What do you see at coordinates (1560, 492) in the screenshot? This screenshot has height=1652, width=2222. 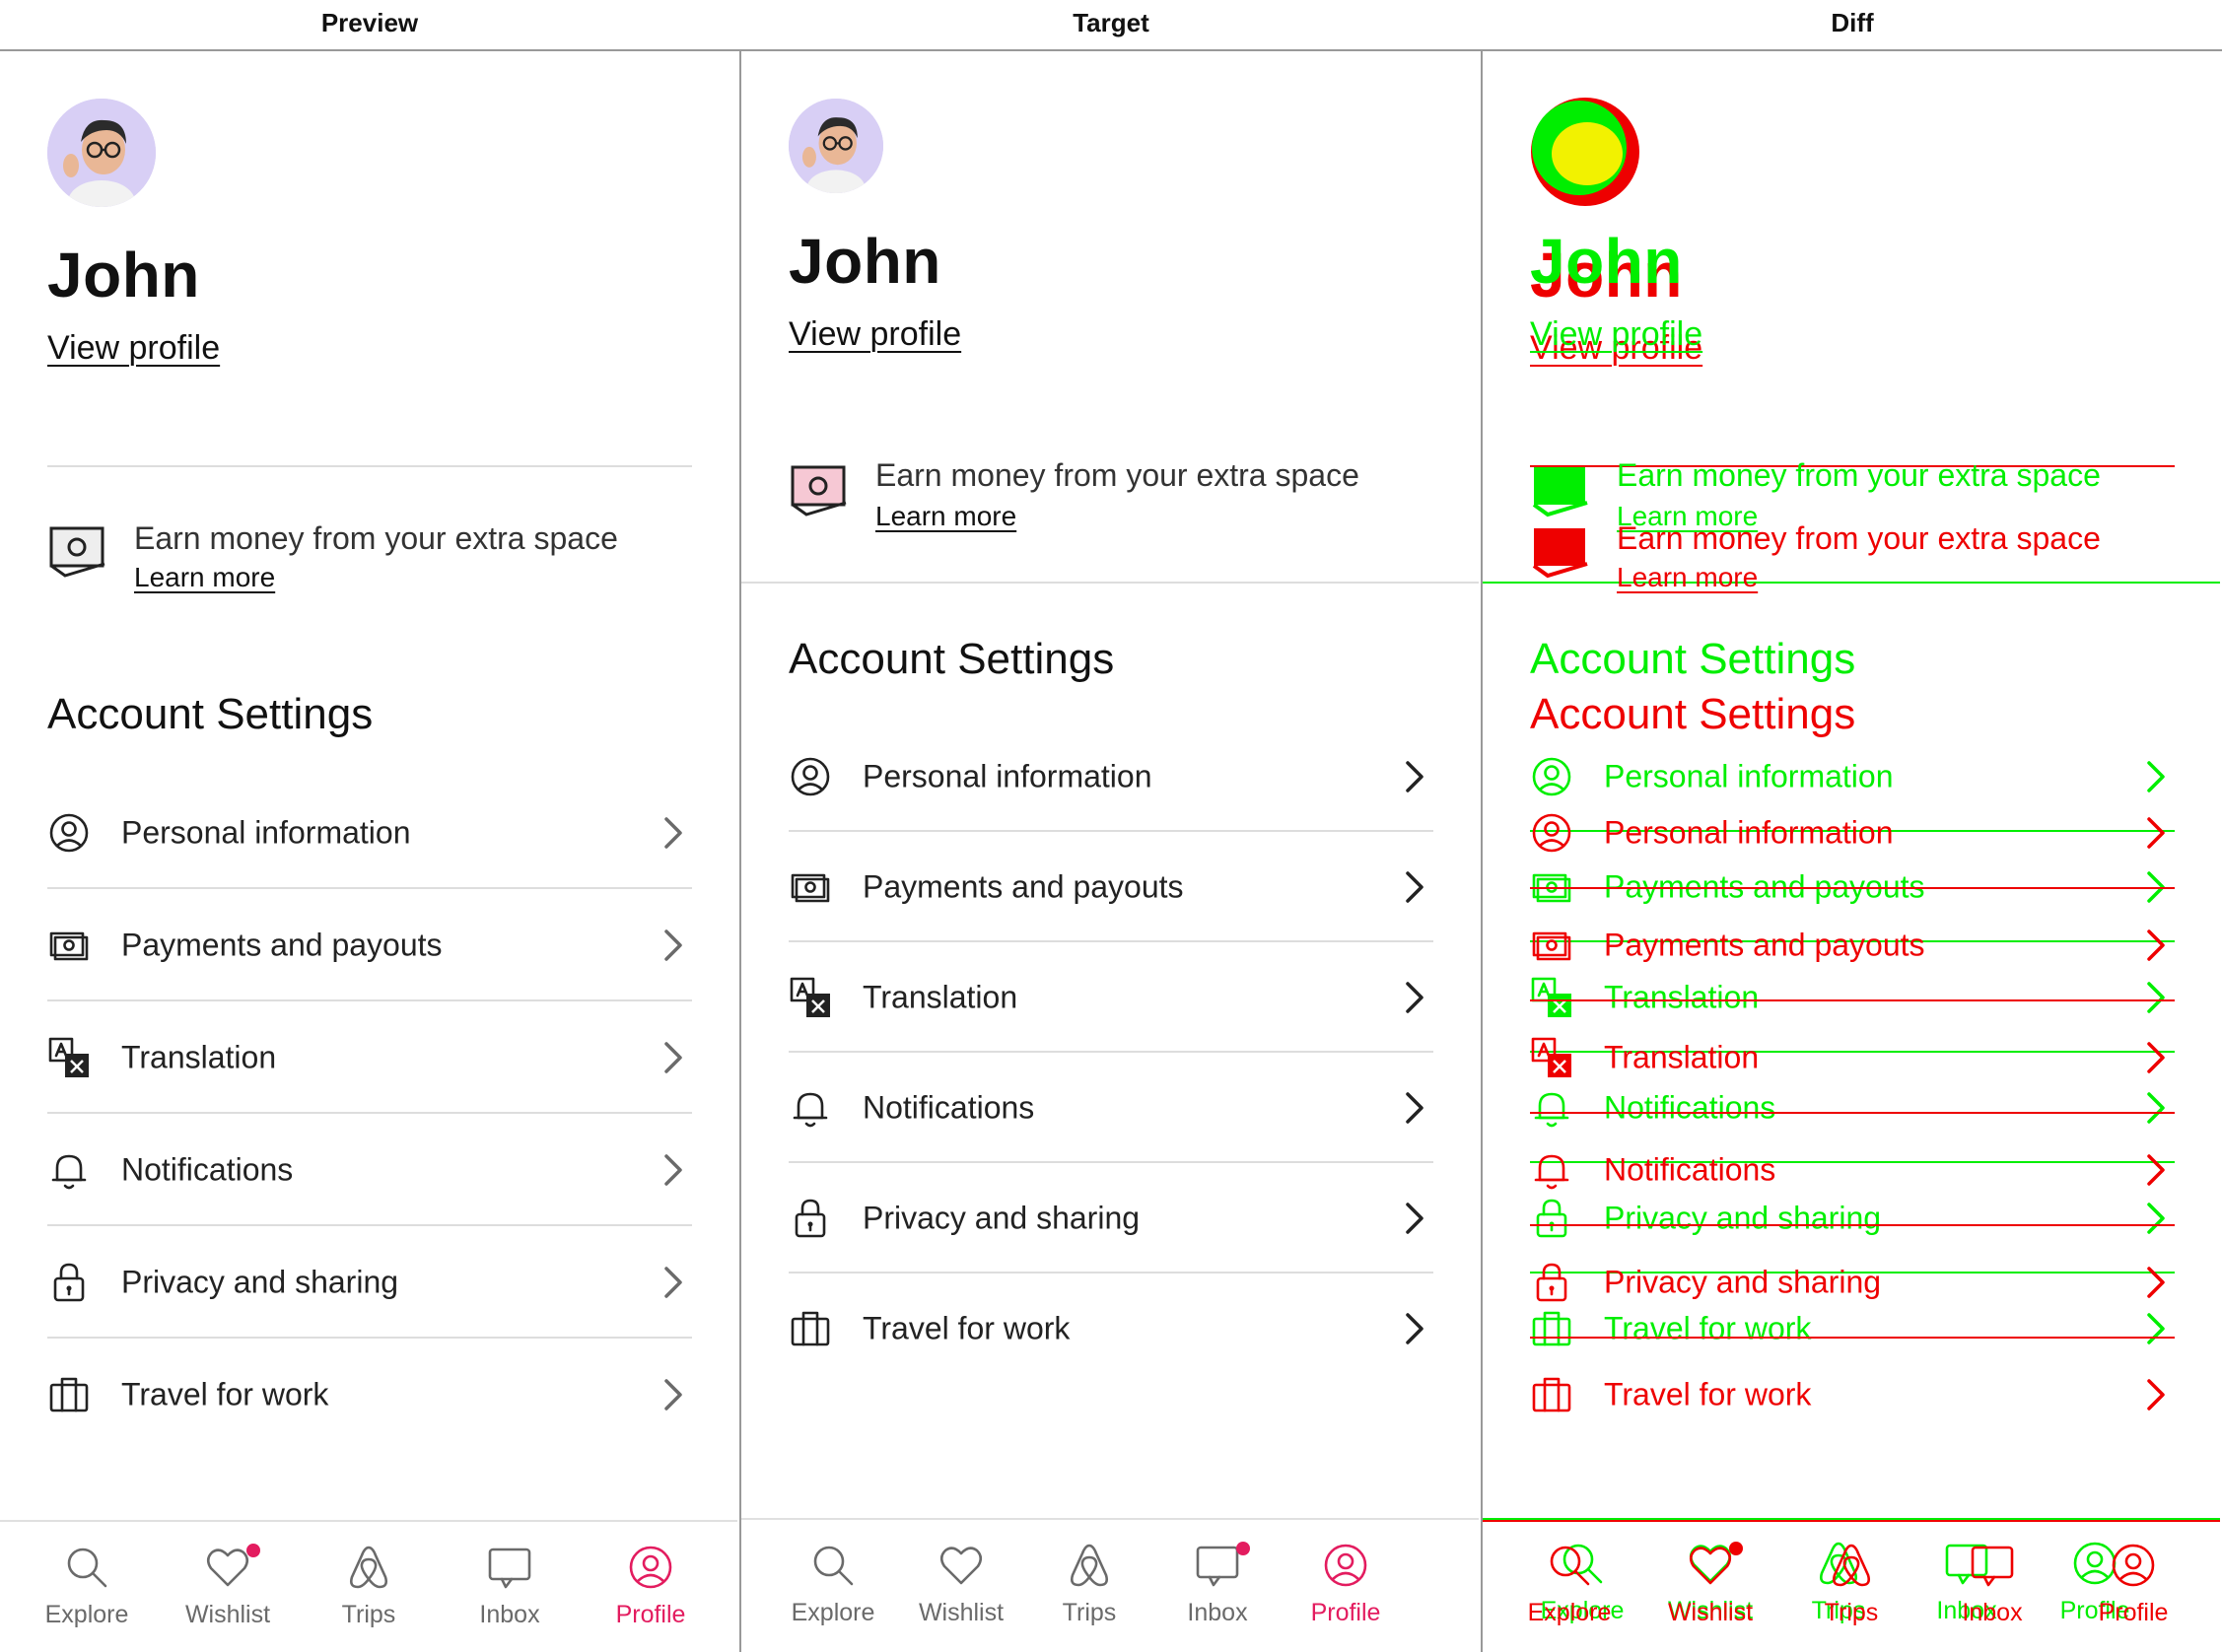 I see `diff-host-icon-green` at bounding box center [1560, 492].